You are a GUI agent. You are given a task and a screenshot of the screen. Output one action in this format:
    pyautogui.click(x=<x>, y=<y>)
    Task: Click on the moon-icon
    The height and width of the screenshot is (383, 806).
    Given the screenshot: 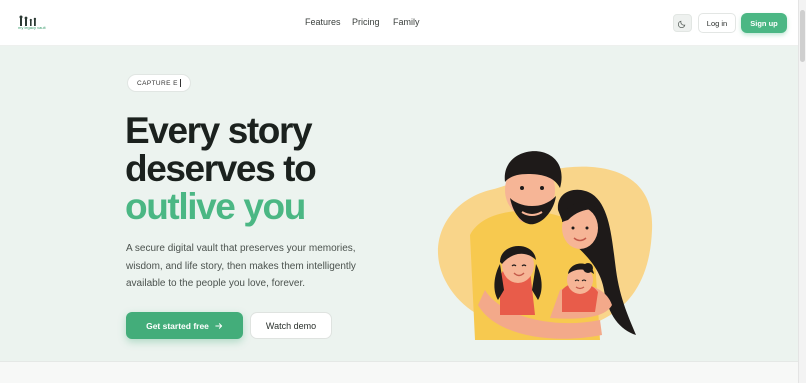 What is the action you would take?
    pyautogui.click(x=682, y=24)
    